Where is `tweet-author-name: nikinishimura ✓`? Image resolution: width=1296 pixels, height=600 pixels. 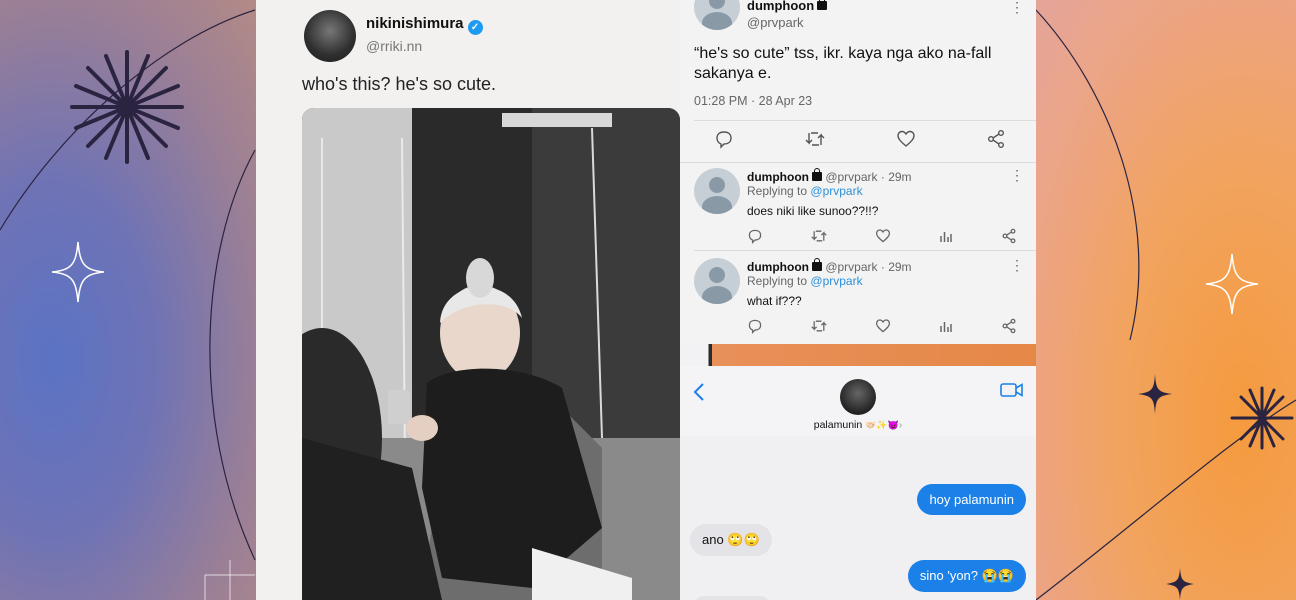
tweet-author-name: nikinishimura ✓ is located at coordinates (424, 25).